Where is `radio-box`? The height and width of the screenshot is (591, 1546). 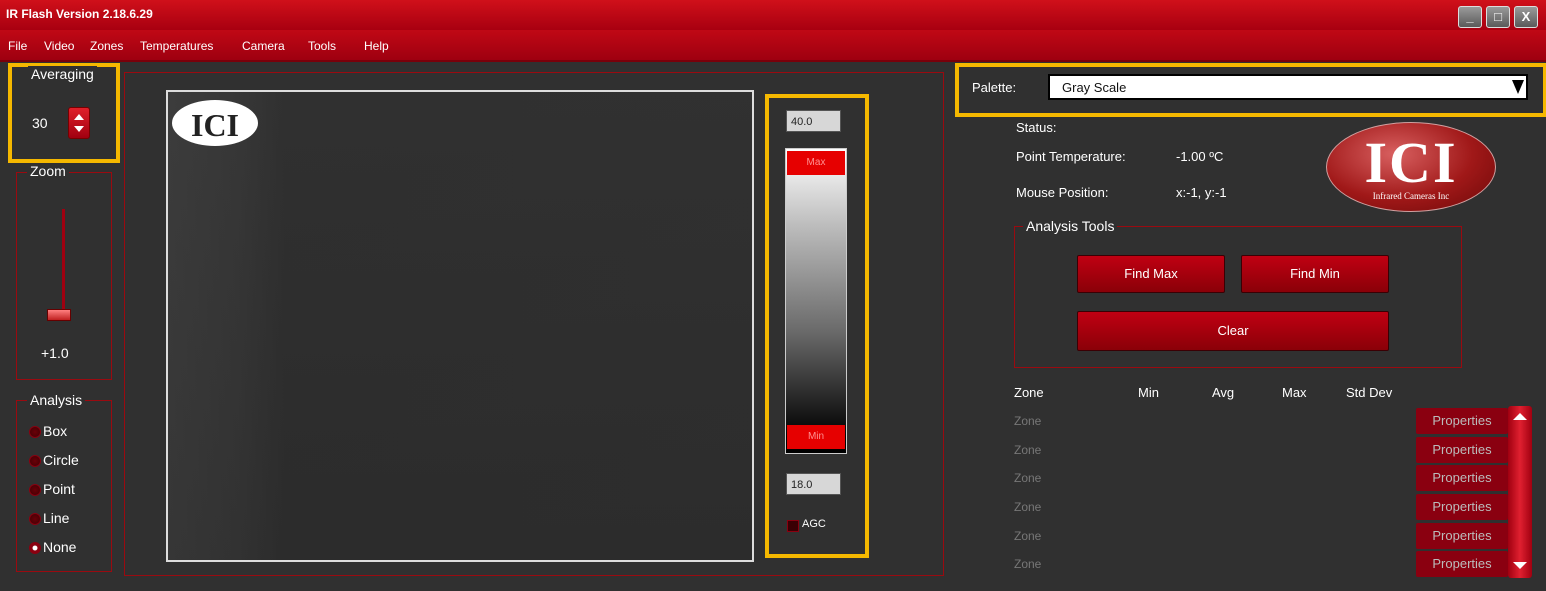 radio-box is located at coordinates (35, 432).